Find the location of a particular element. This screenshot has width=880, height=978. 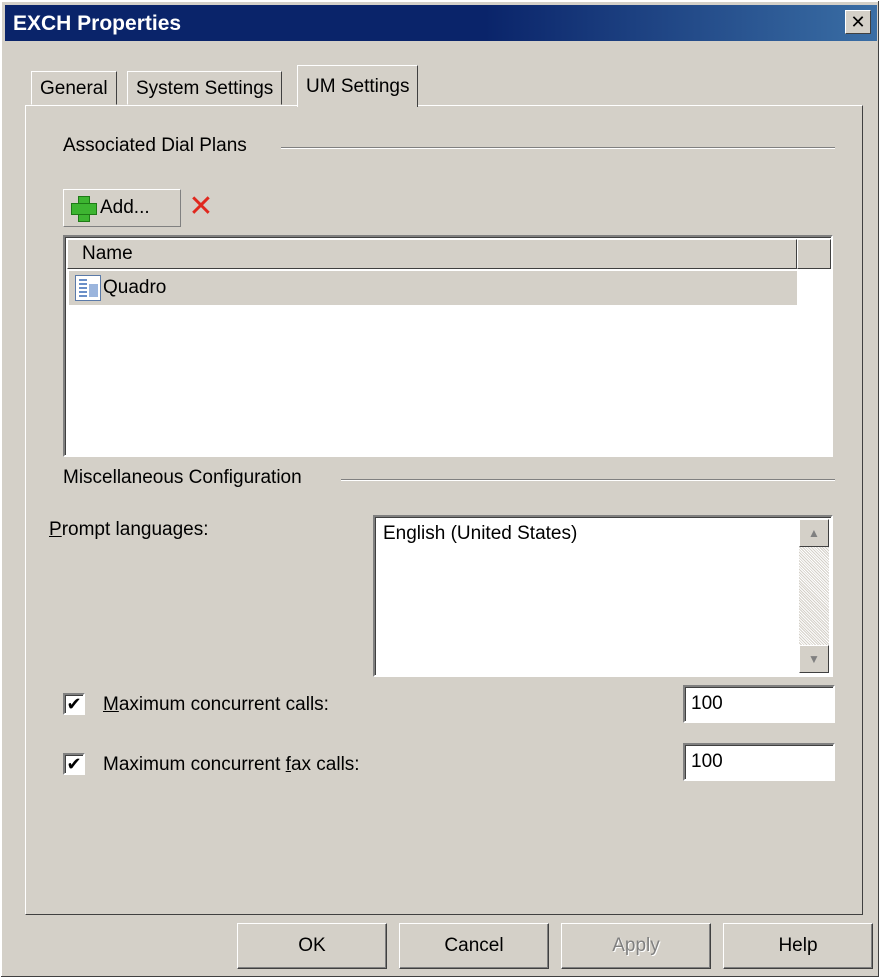

list-header: Name is located at coordinates (449, 254).